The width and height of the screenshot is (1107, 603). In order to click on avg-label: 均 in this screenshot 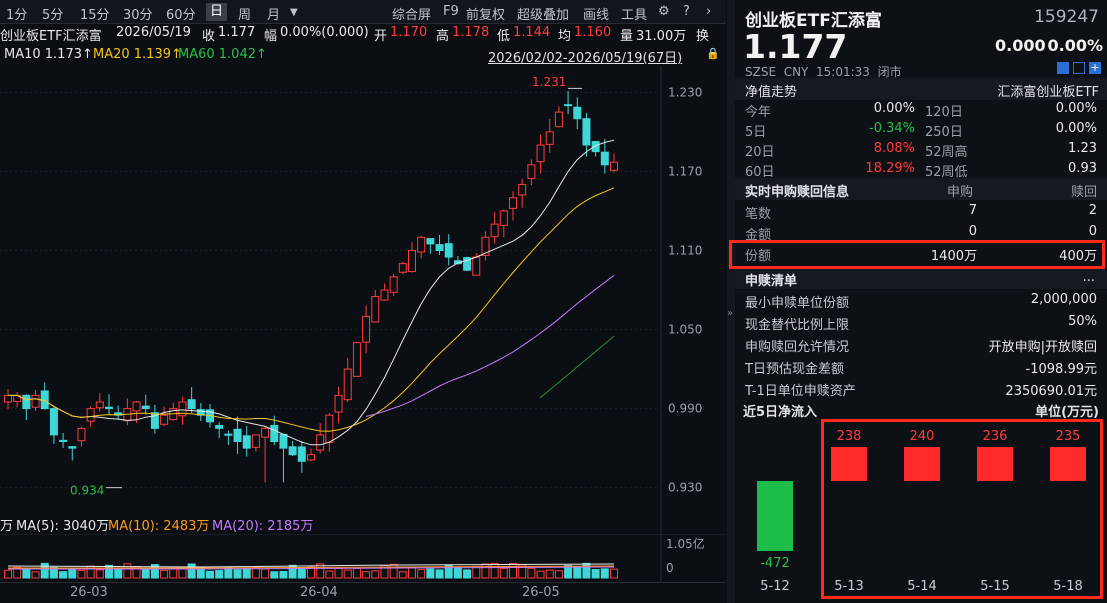, I will do `click(565, 36)`.